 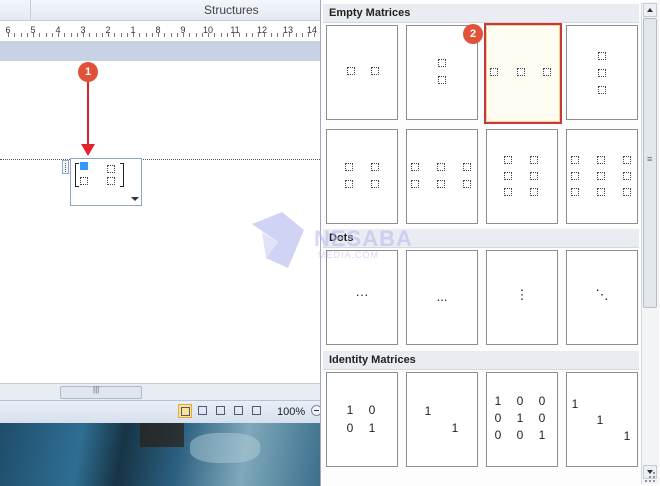 What do you see at coordinates (77, 175) in the screenshot?
I see `matrix-left-bracket` at bounding box center [77, 175].